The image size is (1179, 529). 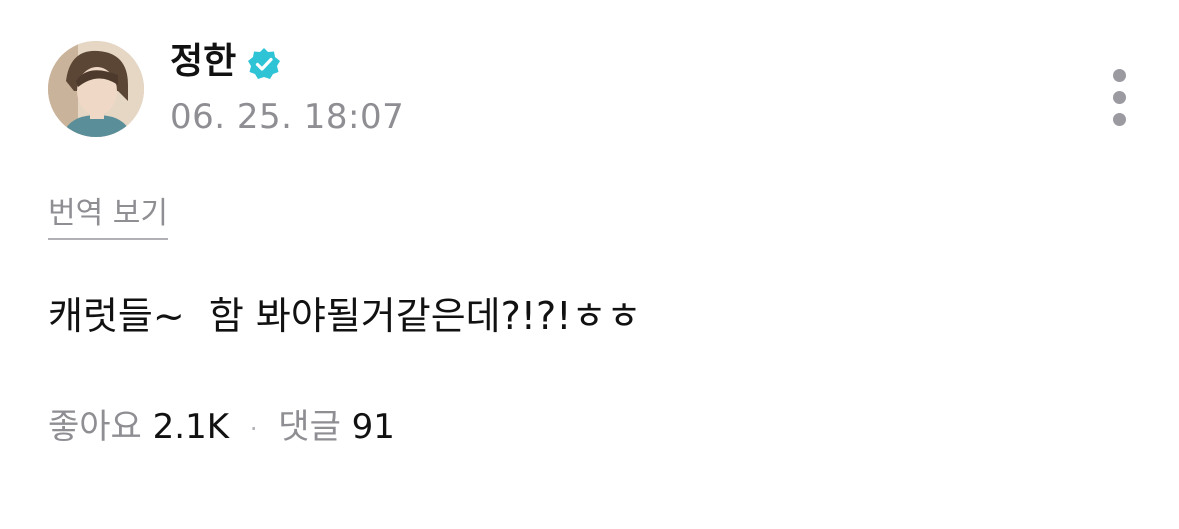 I want to click on comments-stat: 댓글 91, so click(x=336, y=427).